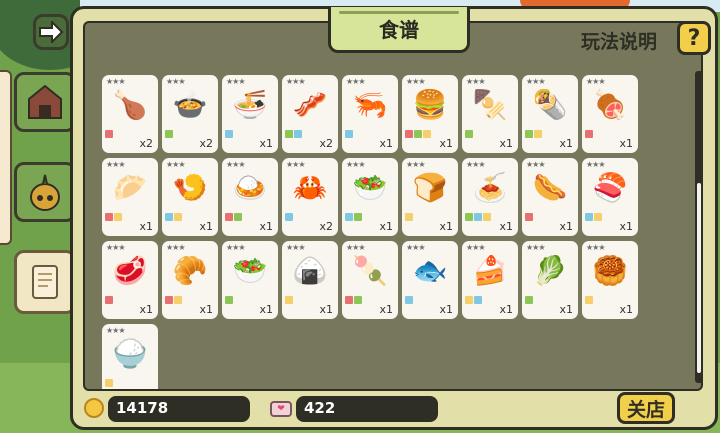 The width and height of the screenshot is (720, 433). I want to click on side-scroll-decoration, so click(6, 157).